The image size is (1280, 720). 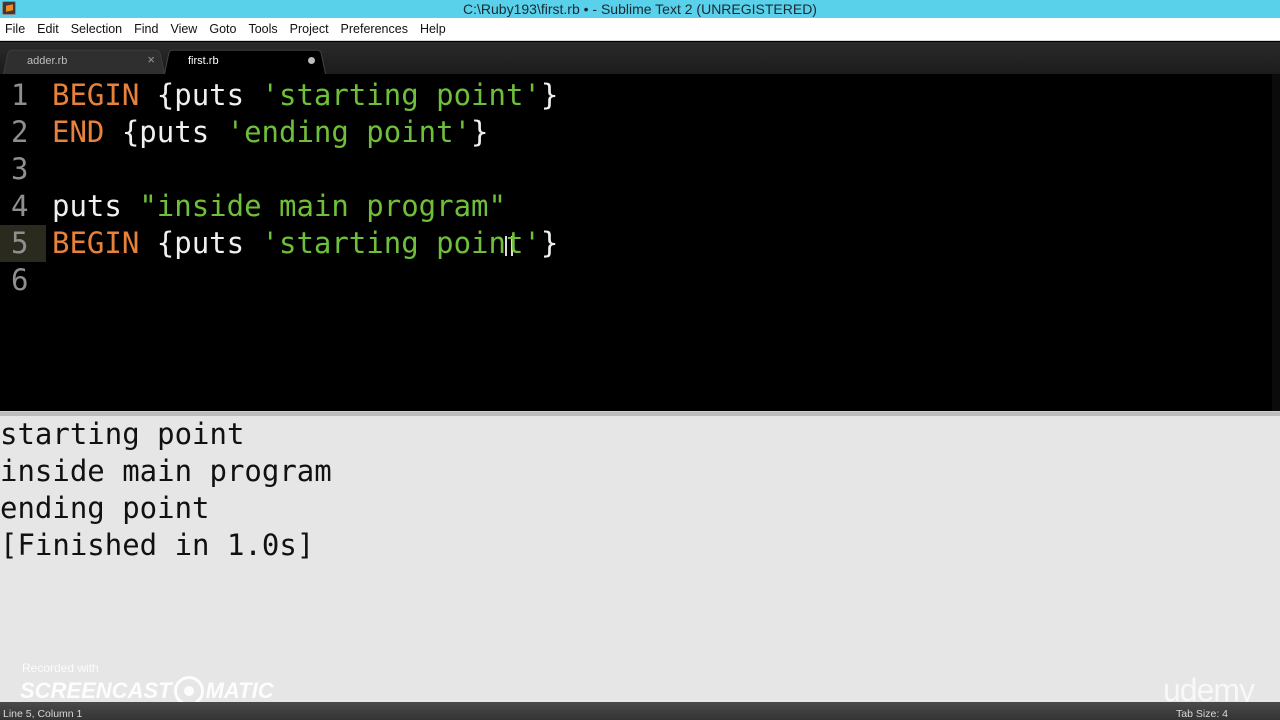 What do you see at coordinates (374, 29) in the screenshot?
I see `menu-preferences: Preferences` at bounding box center [374, 29].